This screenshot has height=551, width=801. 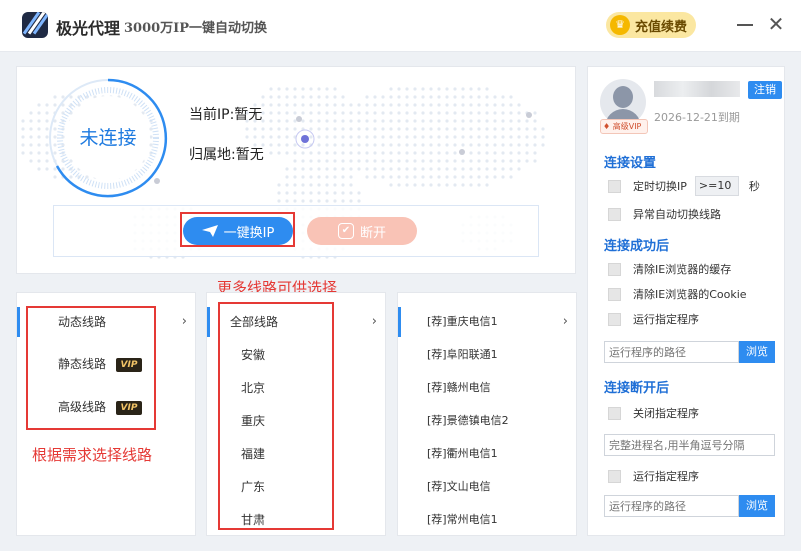 I want to click on run-program-label-2: 运行指定程序, so click(x=666, y=476).